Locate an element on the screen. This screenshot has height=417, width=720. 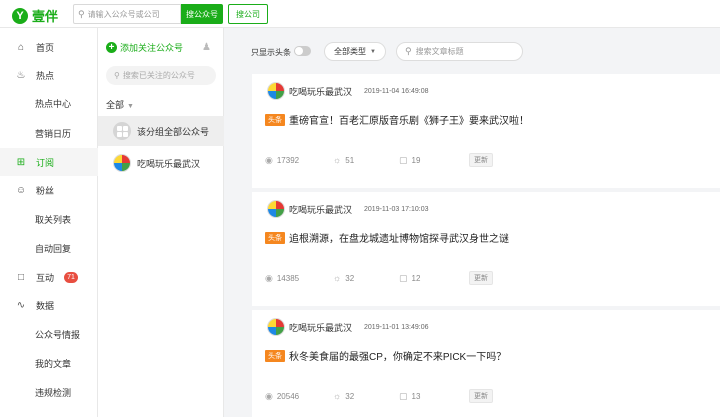
grid-icon is located at coordinates (122, 131).